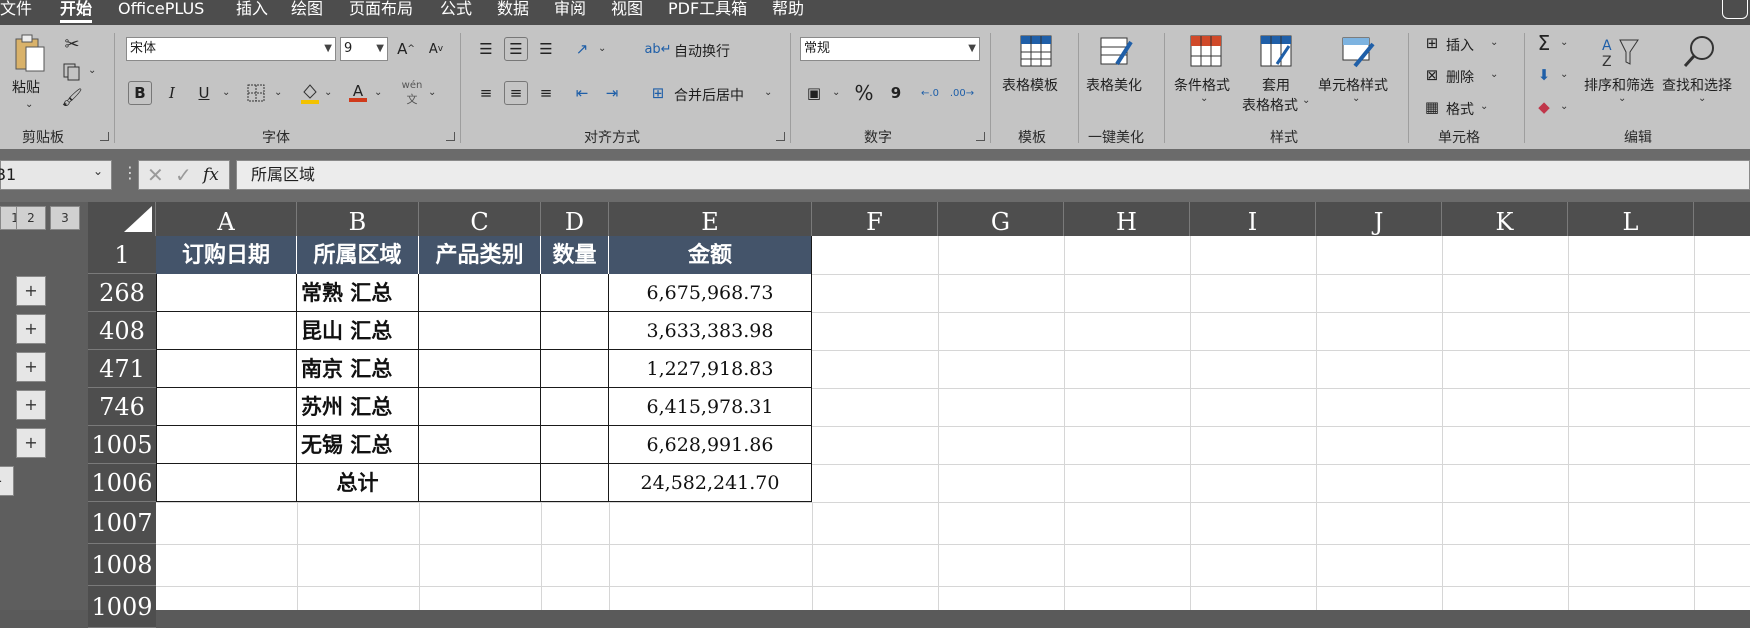  What do you see at coordinates (412, 93) in the screenshot?
I see `phonetic-button: wén 文` at bounding box center [412, 93].